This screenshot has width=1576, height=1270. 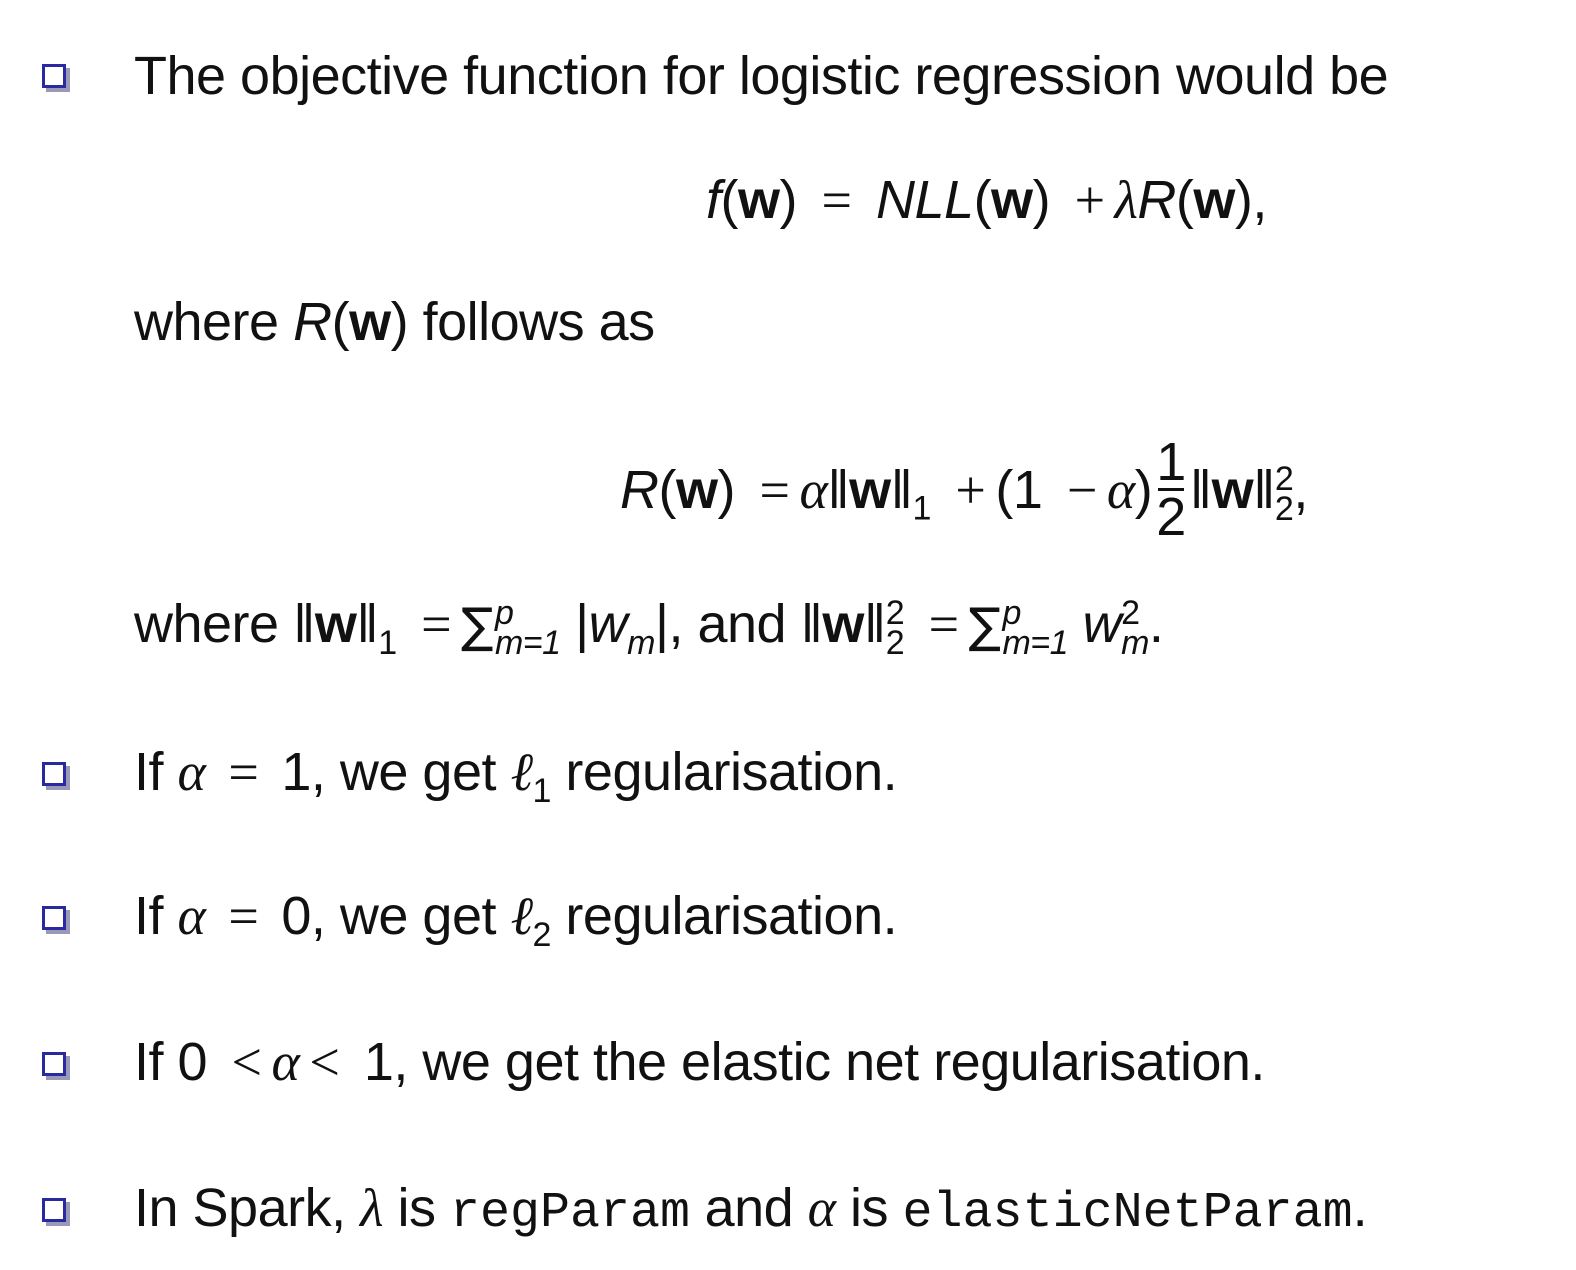 What do you see at coordinates (516, 776) in the screenshot?
I see `bullet-text-l1: If α = 1, we get ℓ1 regularisation.` at bounding box center [516, 776].